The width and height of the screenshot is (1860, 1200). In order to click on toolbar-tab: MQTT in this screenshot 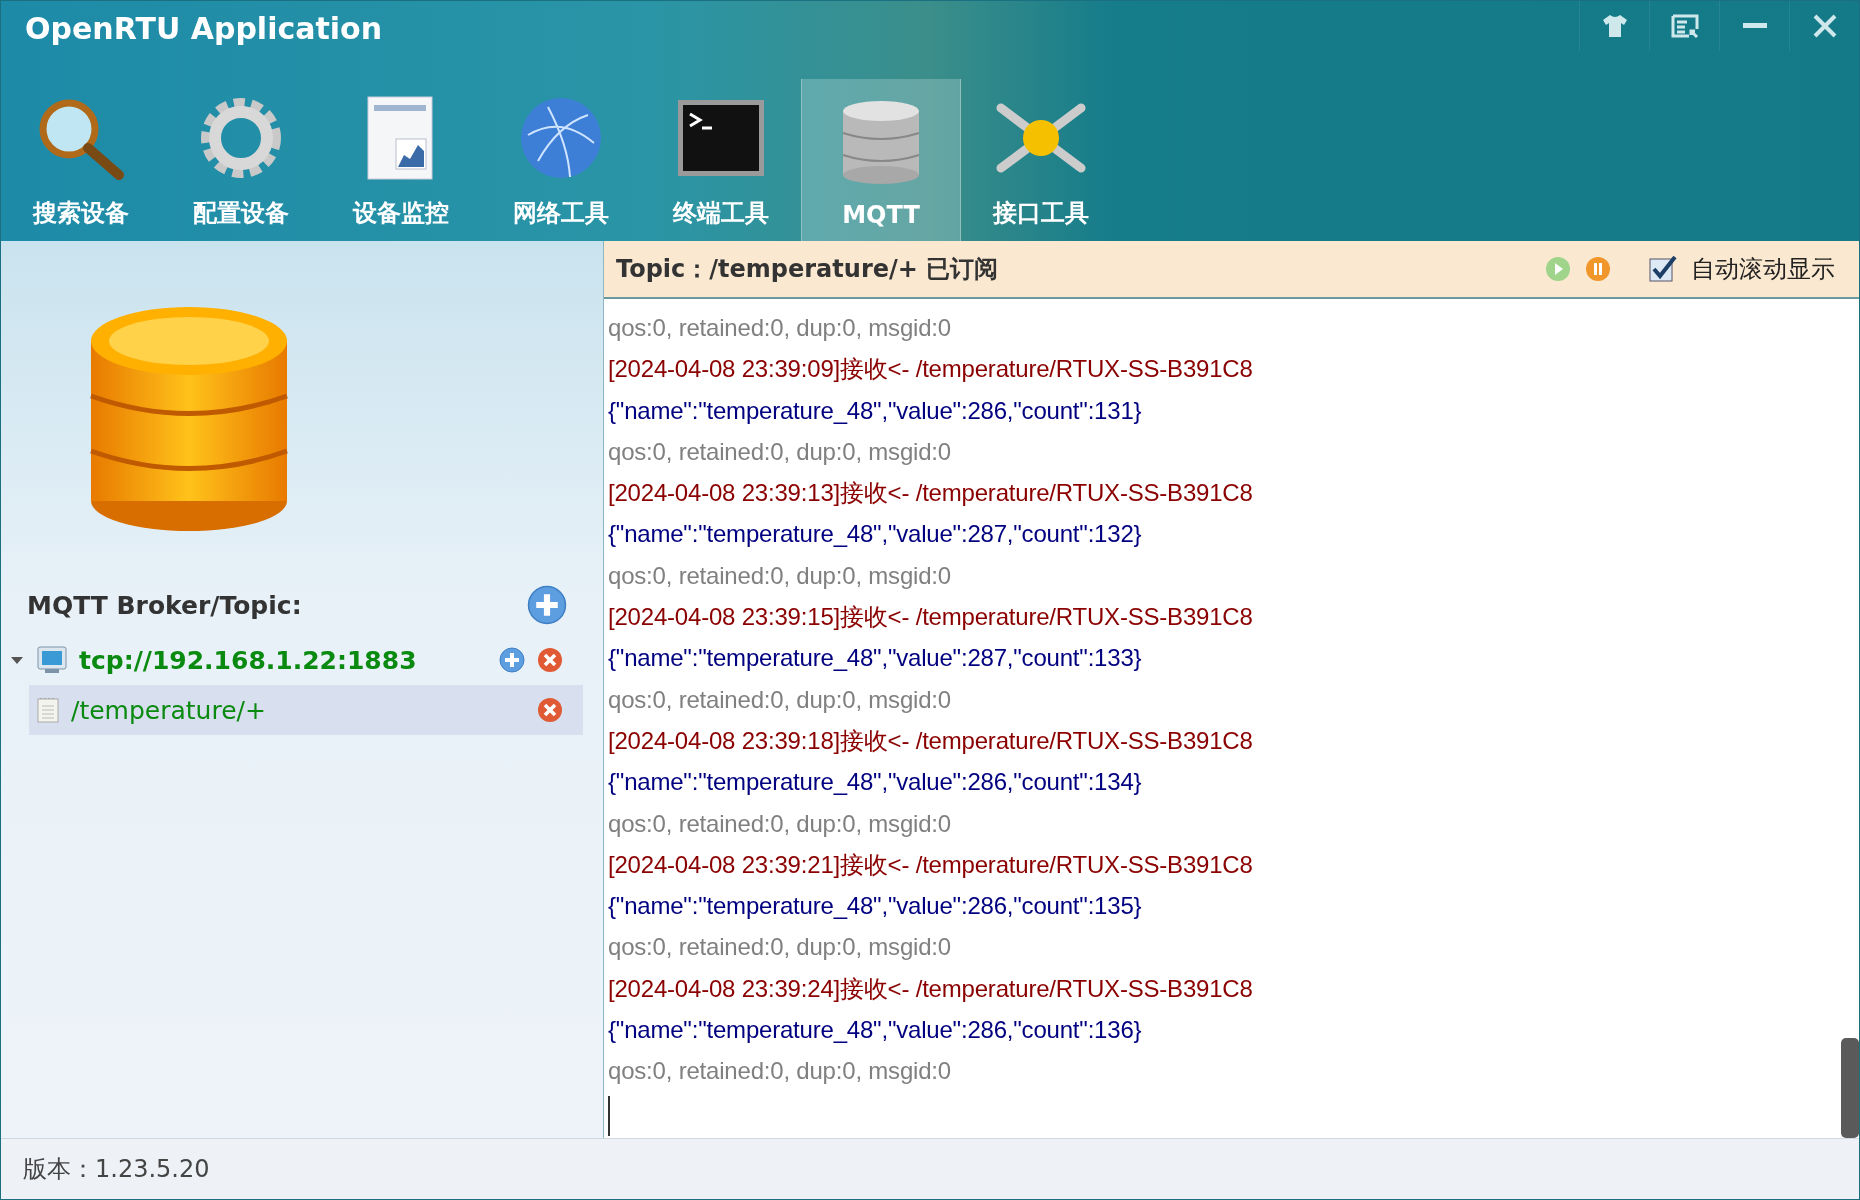, I will do `click(881, 160)`.